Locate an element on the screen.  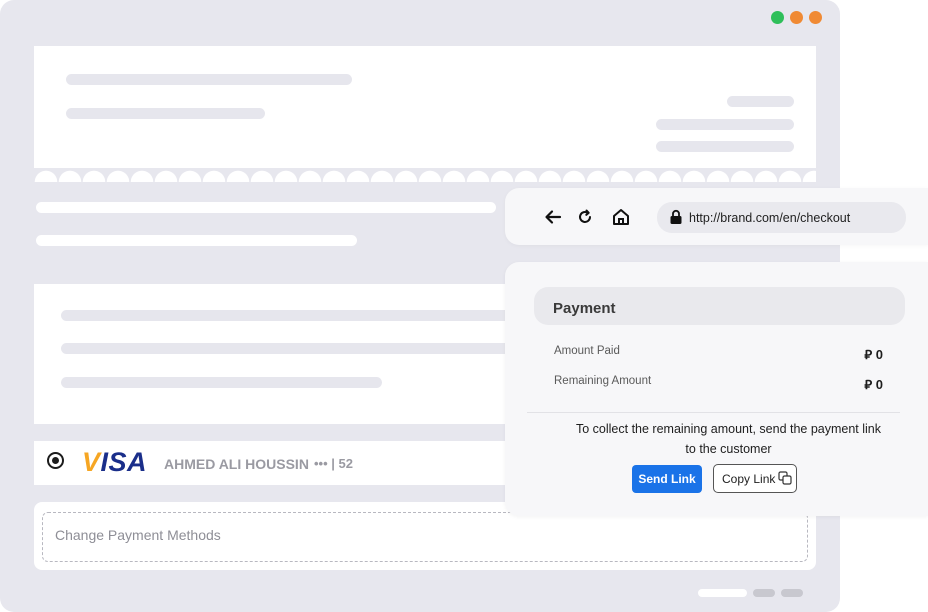
home-icon is located at coordinates (621, 217).